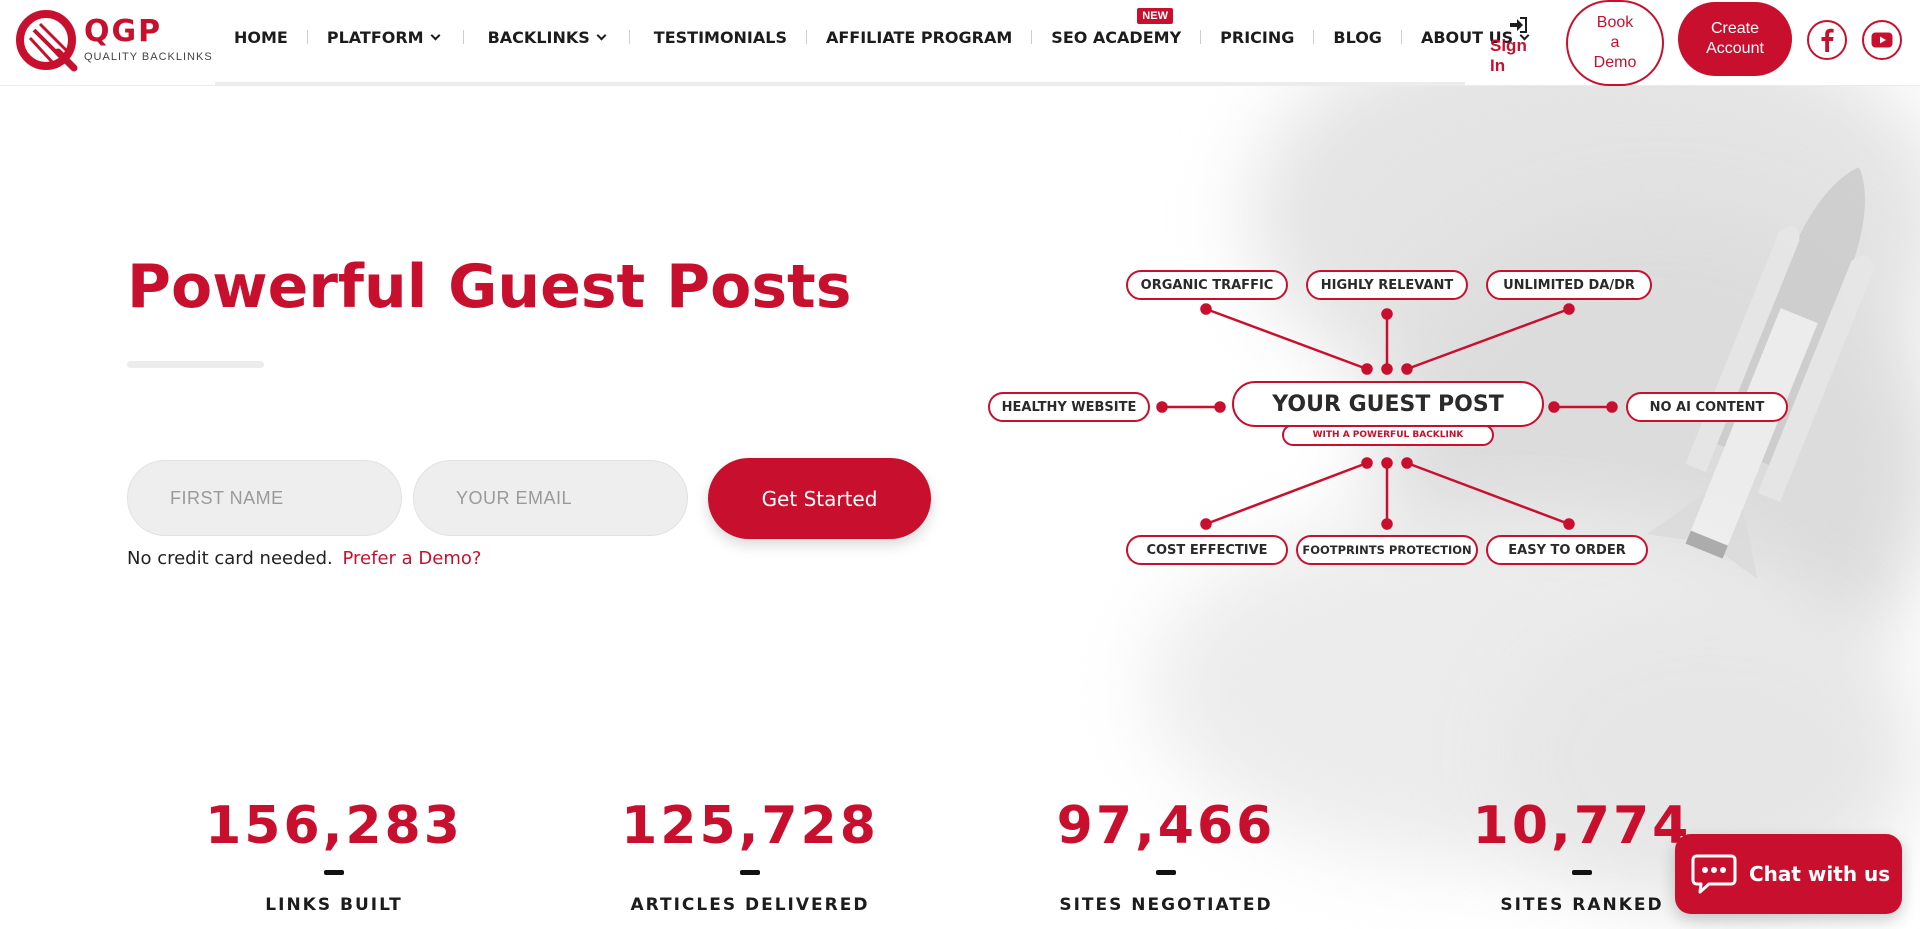 This screenshot has width=1920, height=929. Describe the element at coordinates (334, 905) in the screenshot. I see `stat-label: LINKS BUILT` at that location.